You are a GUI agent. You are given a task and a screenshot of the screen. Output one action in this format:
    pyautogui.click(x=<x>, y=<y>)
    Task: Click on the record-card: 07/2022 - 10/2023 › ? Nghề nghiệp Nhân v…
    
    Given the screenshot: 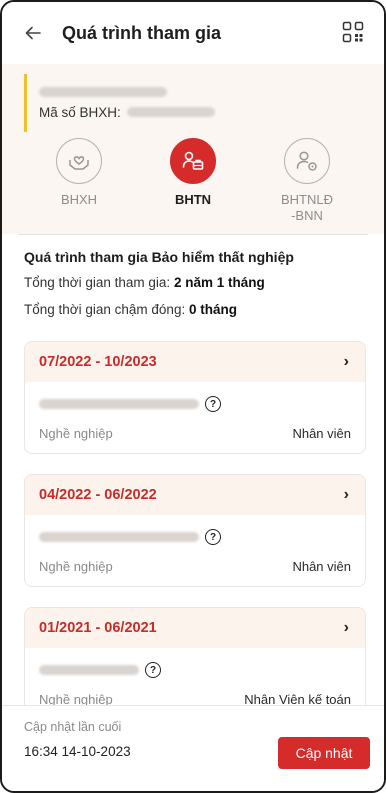 What is the action you would take?
    pyautogui.click(x=195, y=397)
    